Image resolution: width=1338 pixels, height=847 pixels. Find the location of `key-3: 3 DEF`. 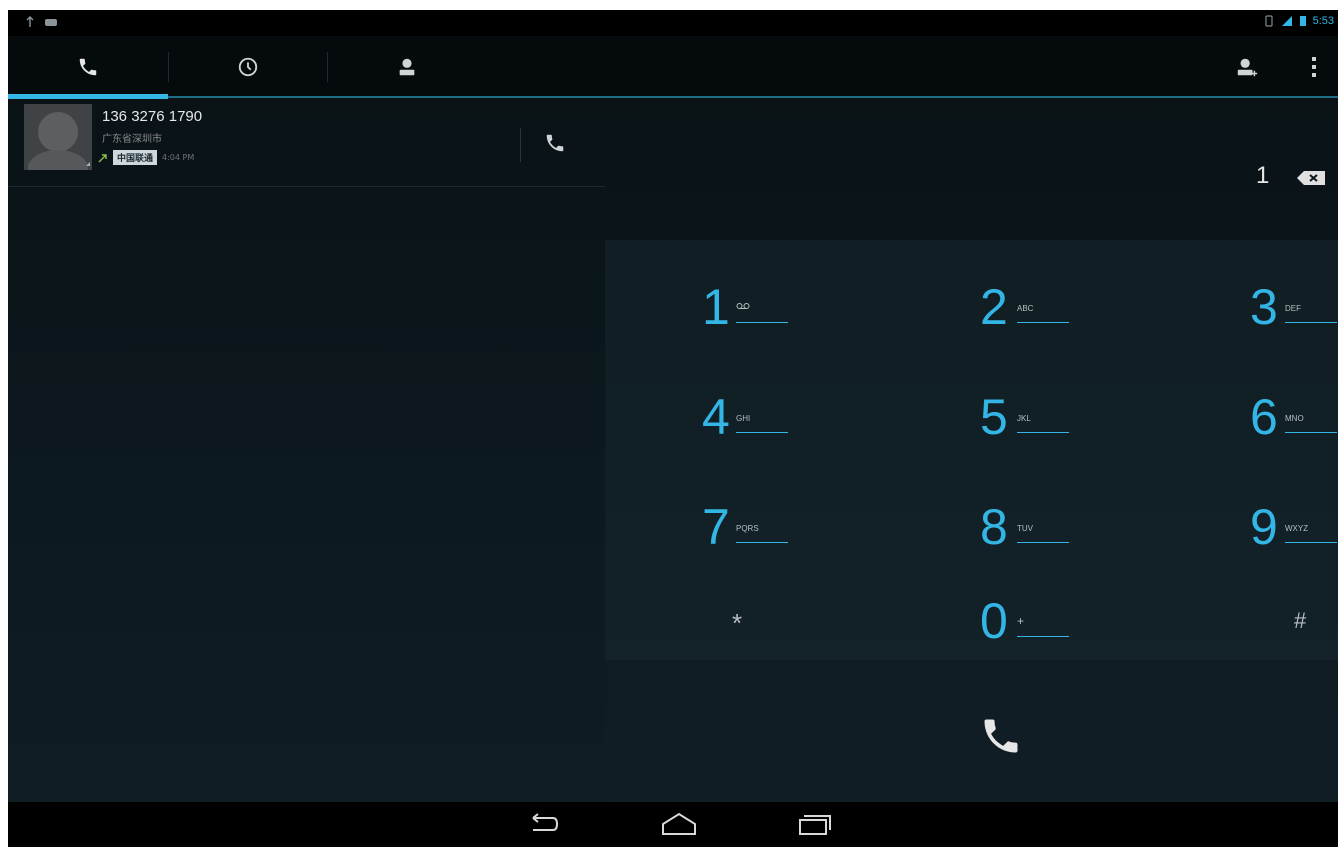

key-3: 3 DEF is located at coordinates (1215, 296).